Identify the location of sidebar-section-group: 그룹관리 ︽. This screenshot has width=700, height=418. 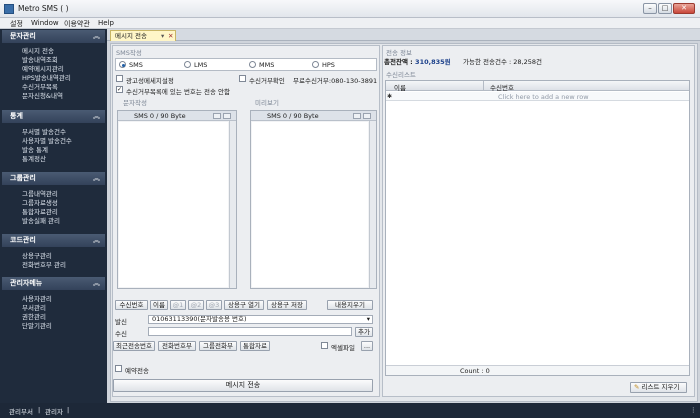
(53, 178).